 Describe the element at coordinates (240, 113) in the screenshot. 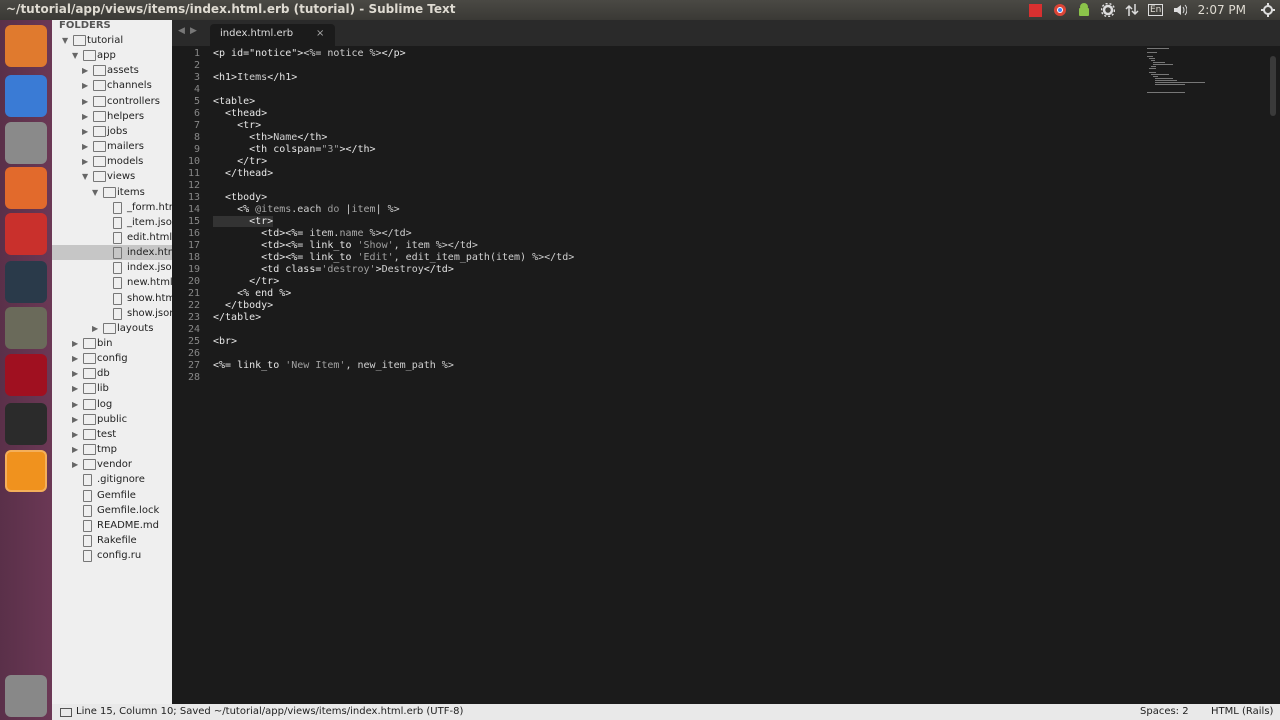

I see `code-line: <thead>` at that location.